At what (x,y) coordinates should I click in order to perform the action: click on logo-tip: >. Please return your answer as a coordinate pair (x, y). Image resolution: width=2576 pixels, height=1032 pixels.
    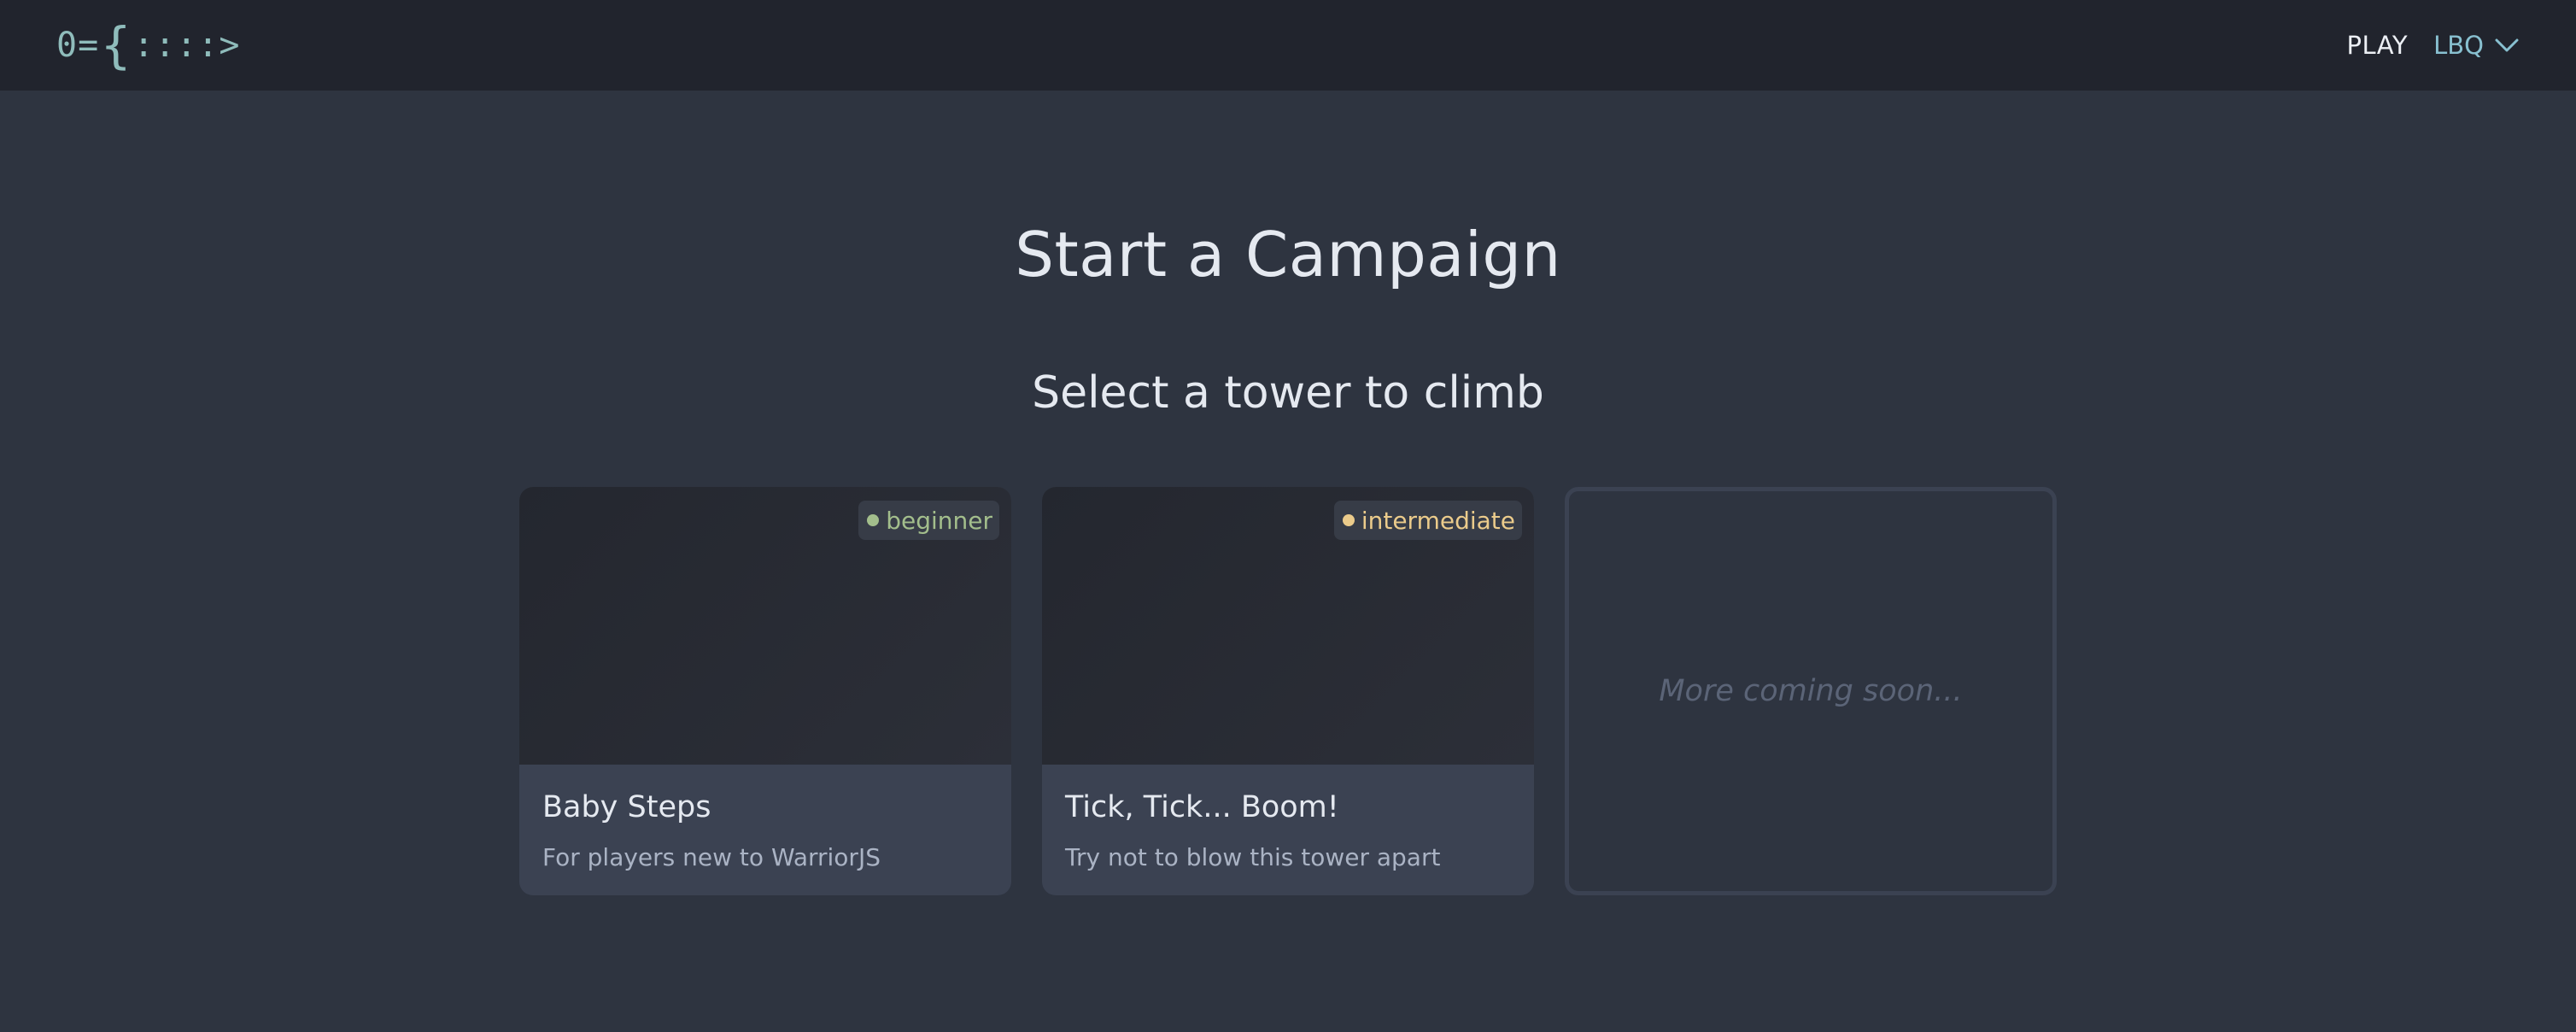
    Looking at the image, I should click on (230, 46).